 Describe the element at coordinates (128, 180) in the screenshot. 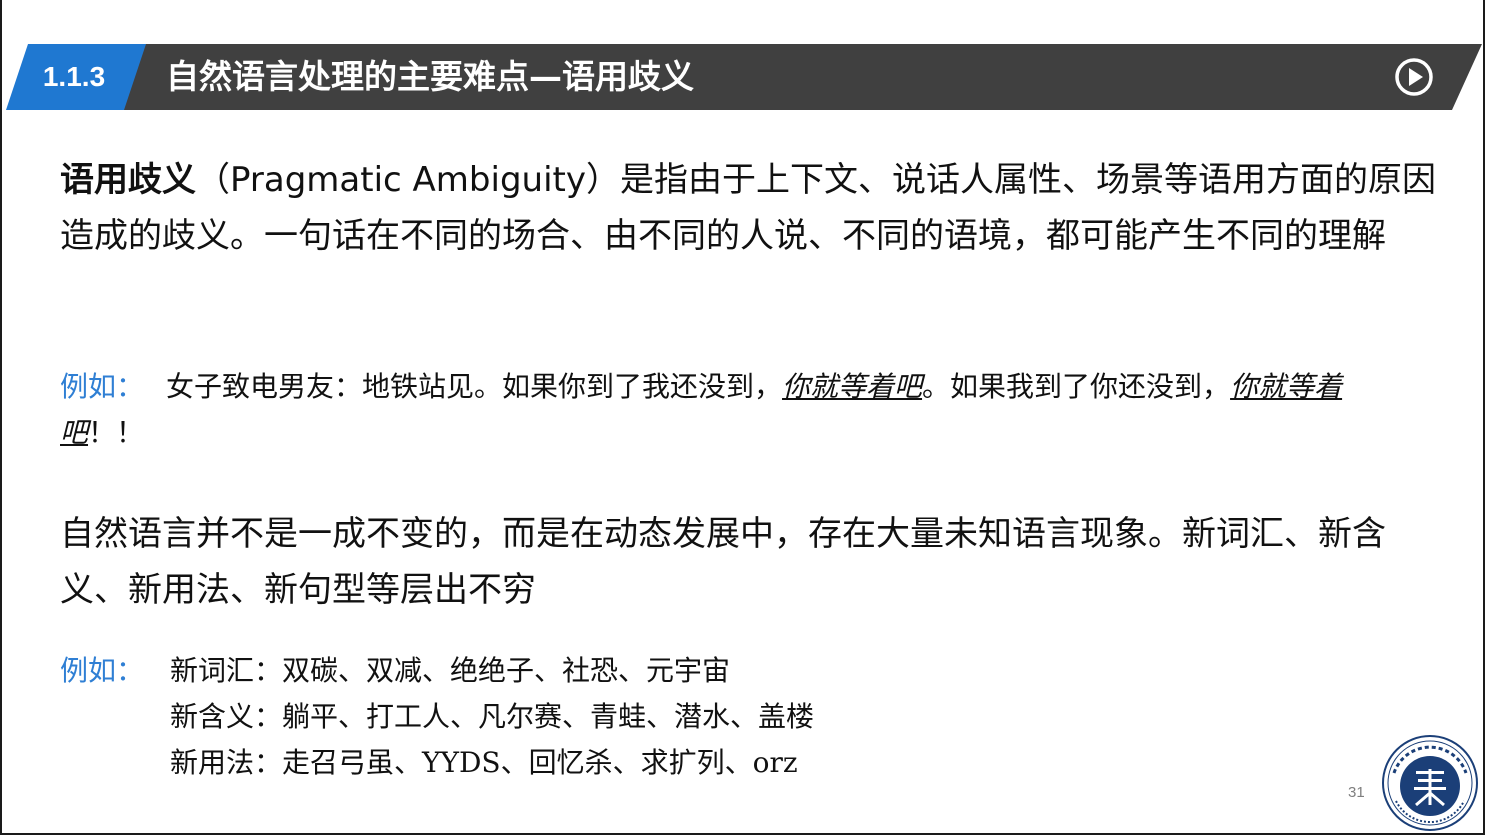

I see `definition-term: 语用歧义` at that location.